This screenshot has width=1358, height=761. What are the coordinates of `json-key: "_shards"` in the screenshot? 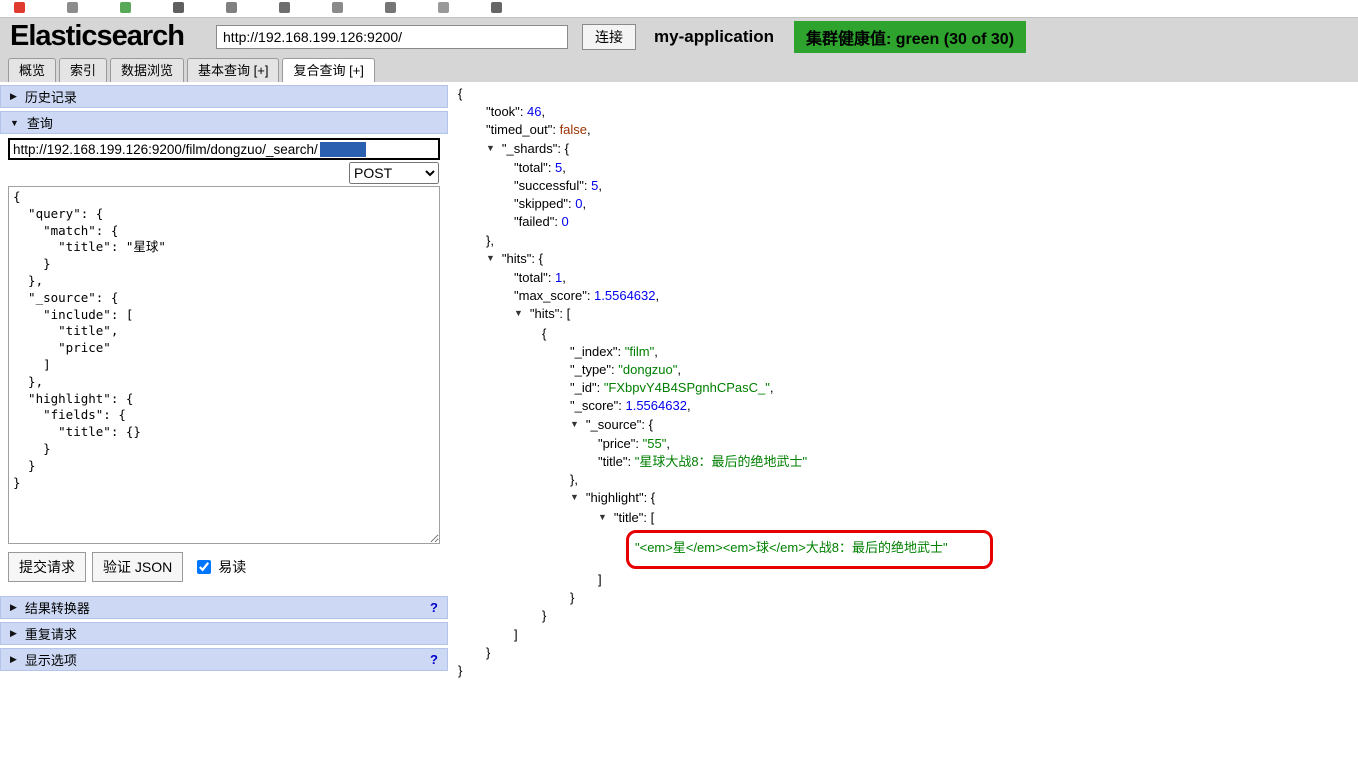 It's located at (529, 148).